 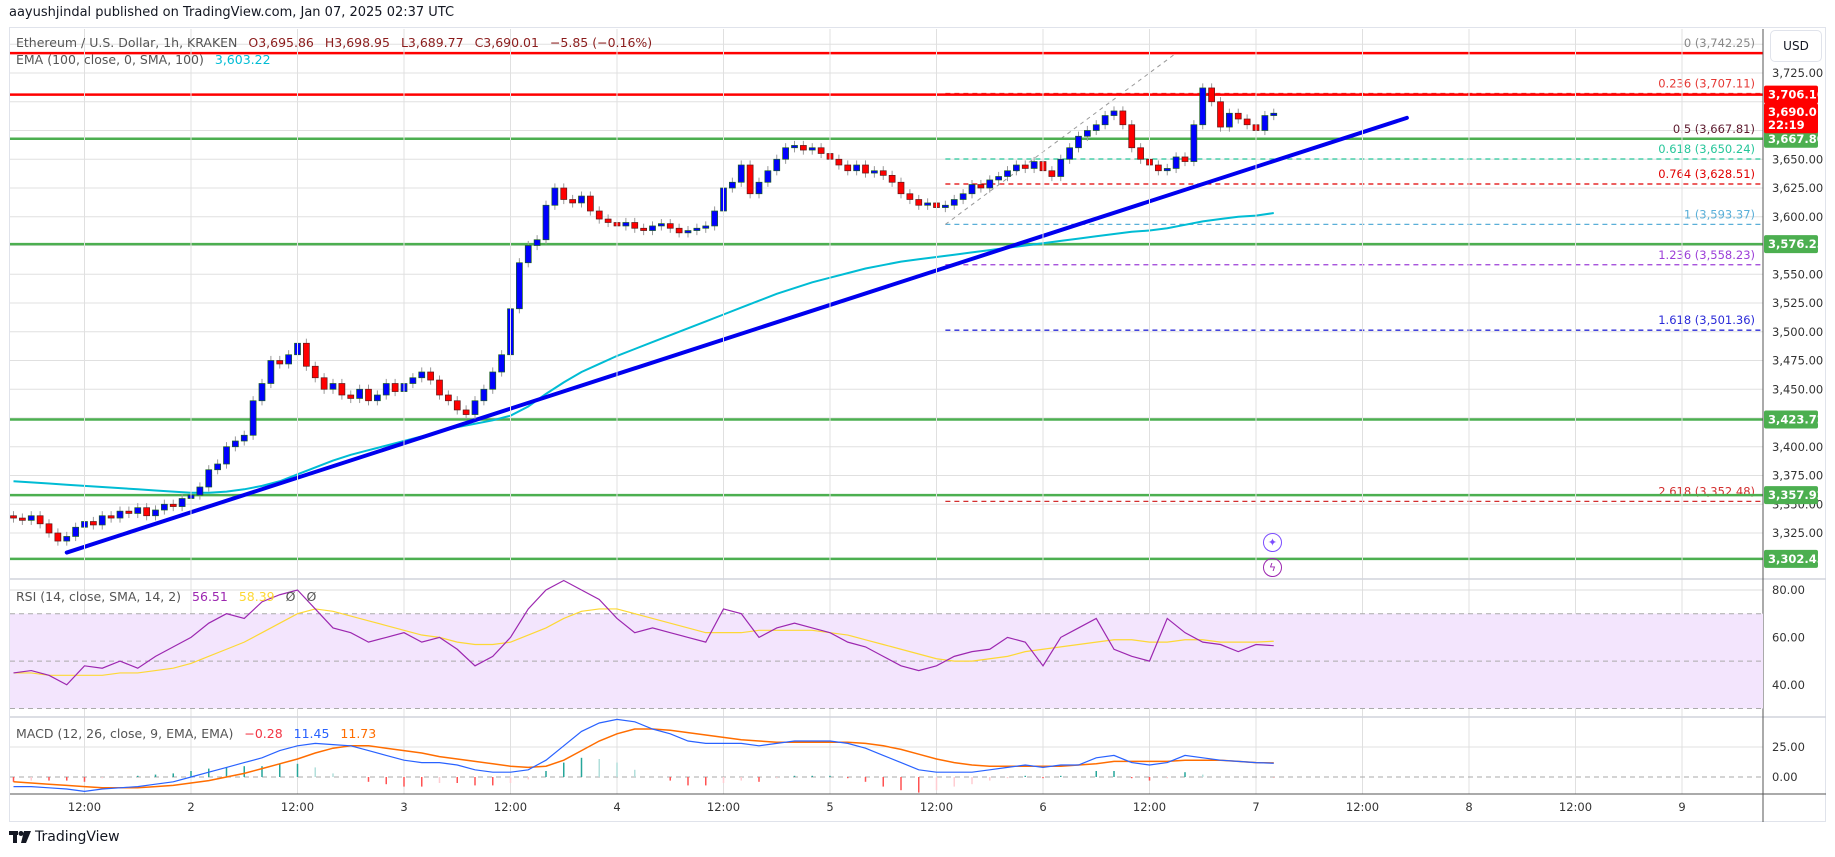 What do you see at coordinates (432, 42) in the screenshot?
I see `low-value: L3,689.77` at bounding box center [432, 42].